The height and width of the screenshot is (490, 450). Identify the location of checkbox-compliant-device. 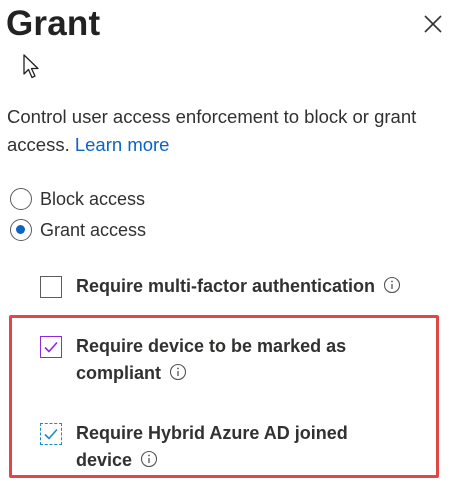
(51, 347).